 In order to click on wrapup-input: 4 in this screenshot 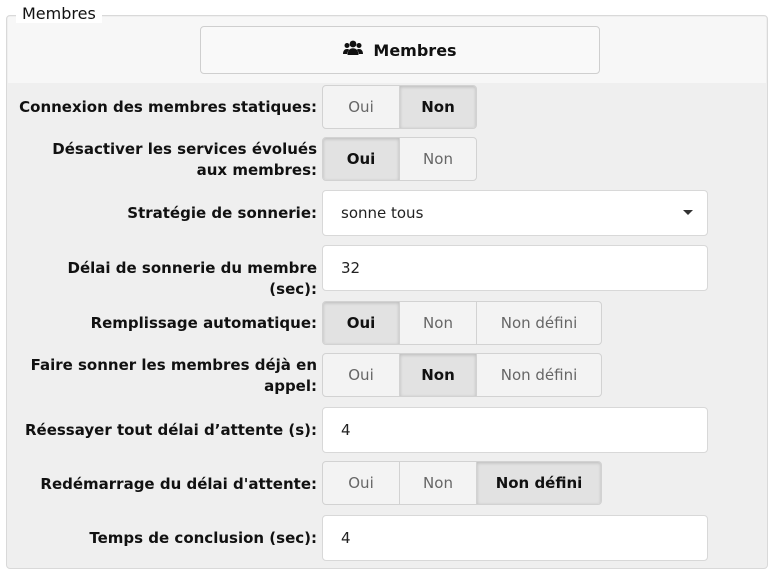, I will do `click(515, 538)`.